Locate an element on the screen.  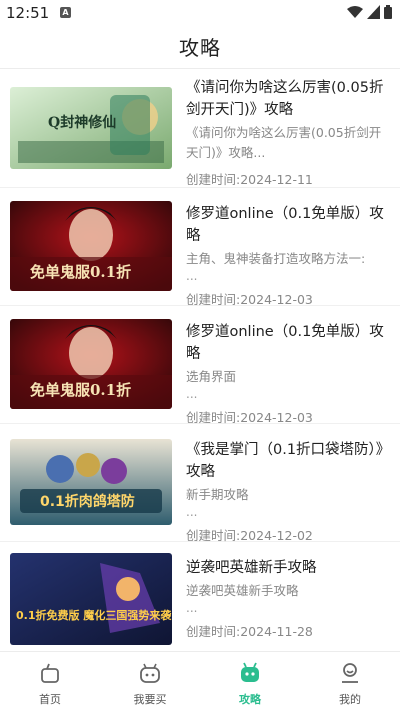
tab-guide: 攻略 is located at coordinates (250, 682).